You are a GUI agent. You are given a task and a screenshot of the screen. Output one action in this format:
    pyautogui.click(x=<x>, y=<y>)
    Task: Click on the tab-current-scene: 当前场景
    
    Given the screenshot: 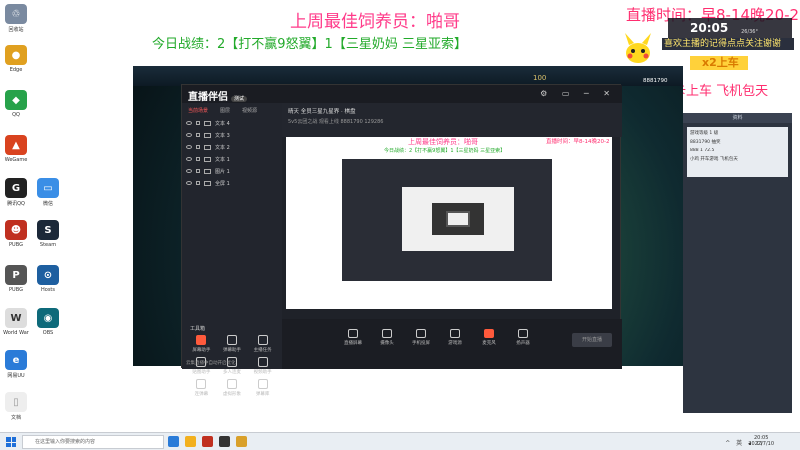 What is the action you would take?
    pyautogui.click(x=198, y=110)
    